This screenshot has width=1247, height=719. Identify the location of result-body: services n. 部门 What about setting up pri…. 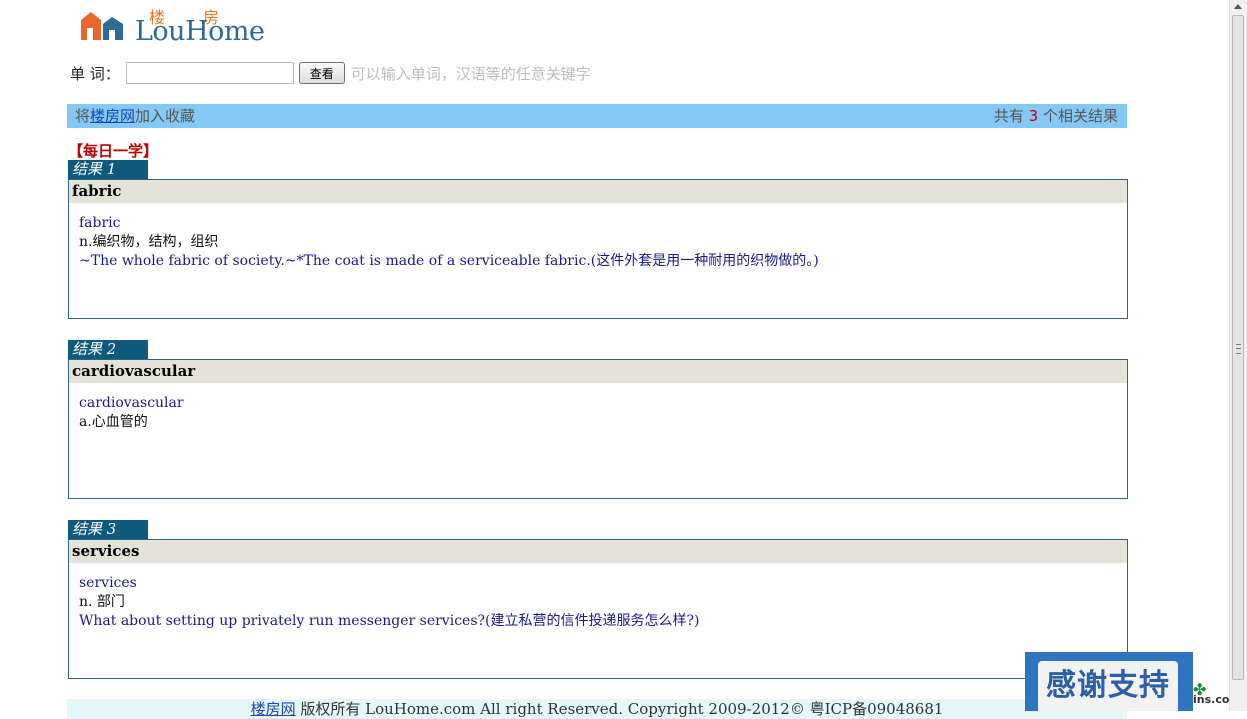
(598, 597).